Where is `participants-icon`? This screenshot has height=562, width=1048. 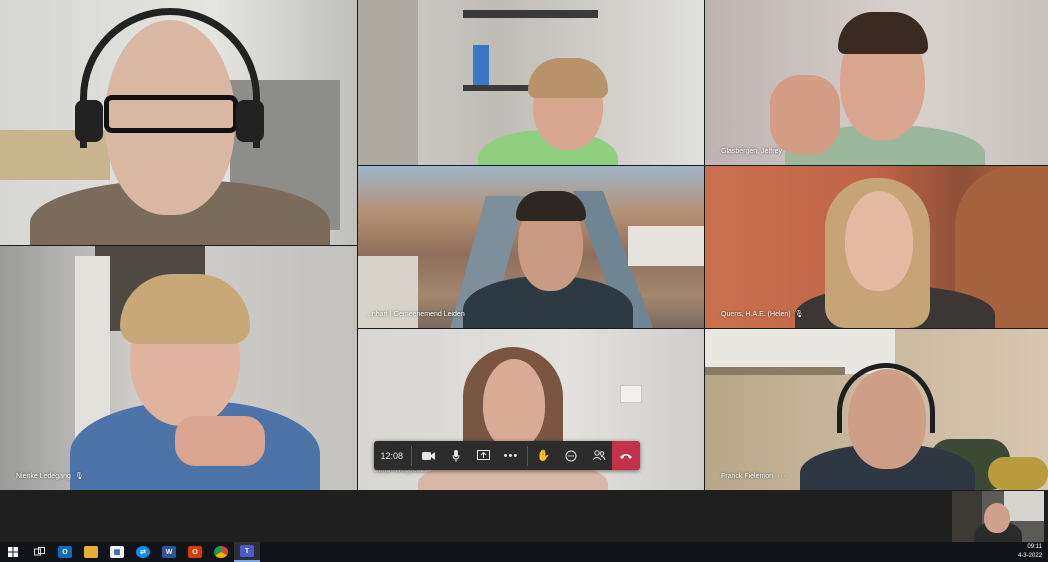 participants-icon is located at coordinates (599, 455).